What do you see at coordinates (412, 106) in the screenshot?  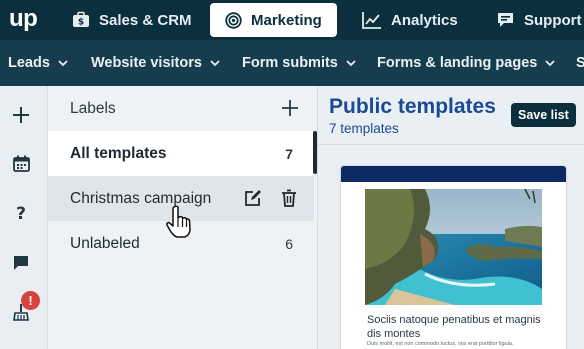 I see `page-title: Public templates` at bounding box center [412, 106].